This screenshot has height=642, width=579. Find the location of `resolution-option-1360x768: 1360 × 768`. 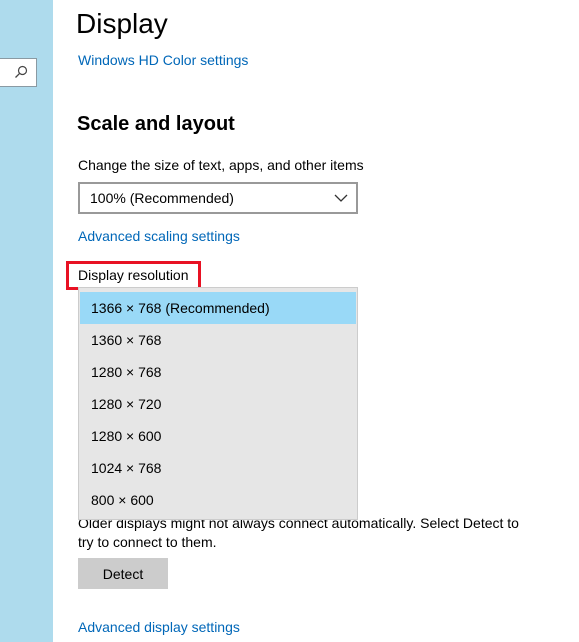

resolution-option-1360x768: 1360 × 768 is located at coordinates (218, 340).